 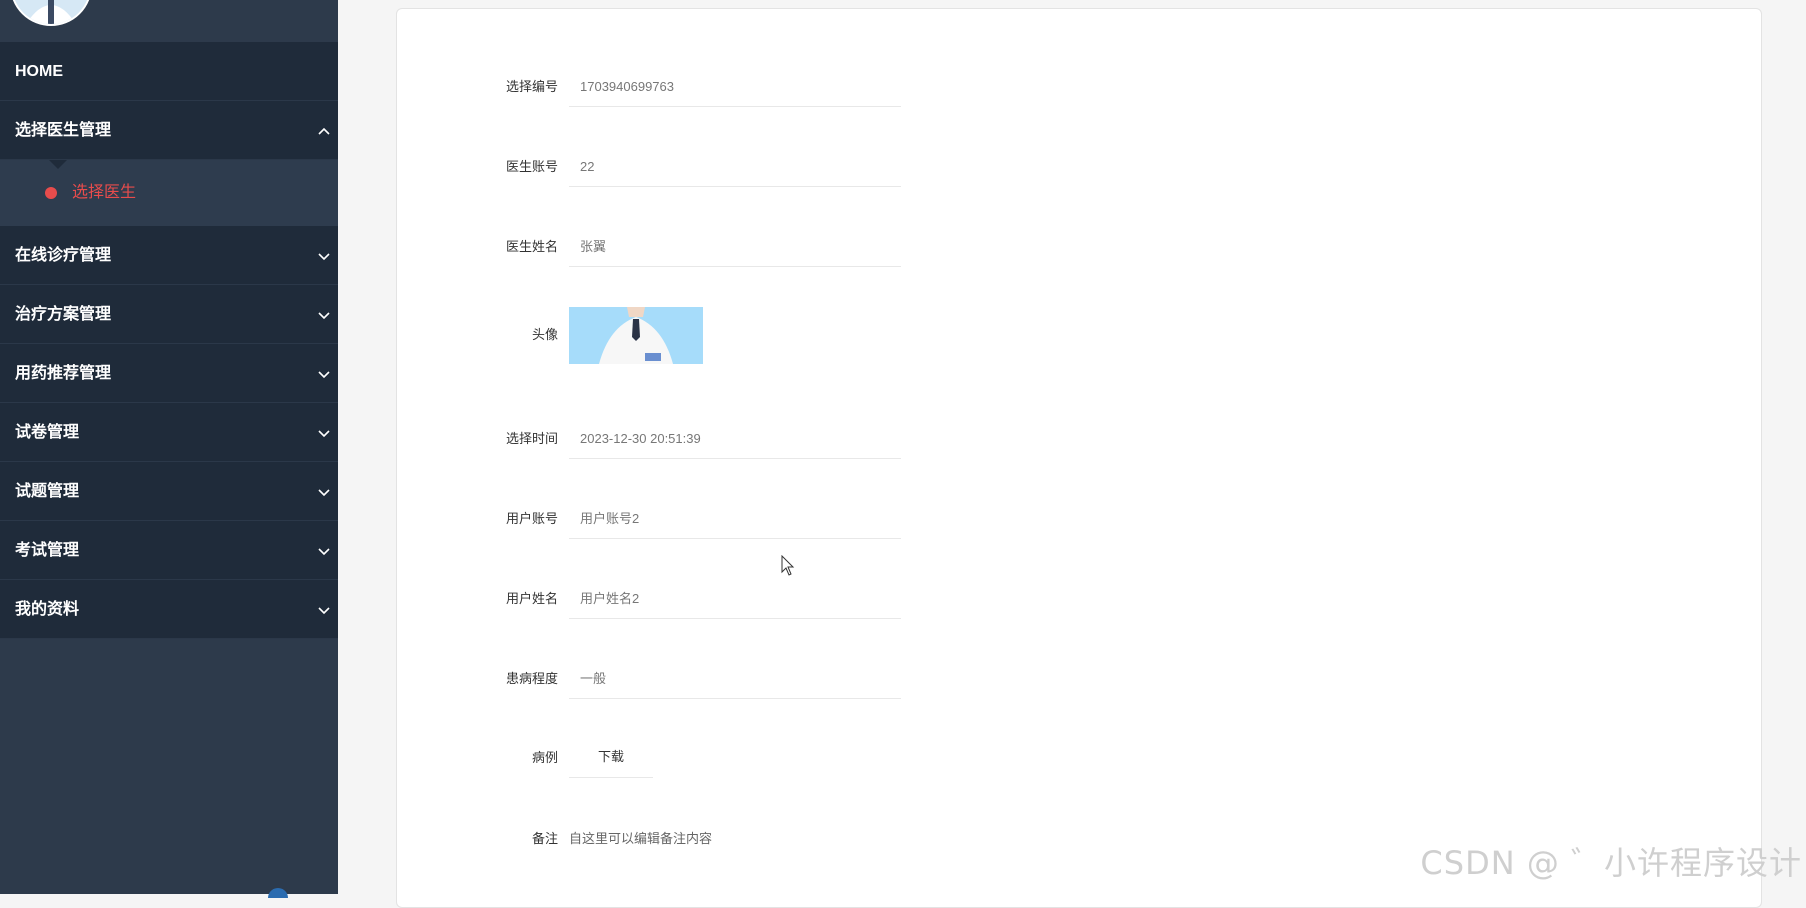 I want to click on form-row-user-name: 用户姓名 用户姓名2, so click(x=897, y=599).